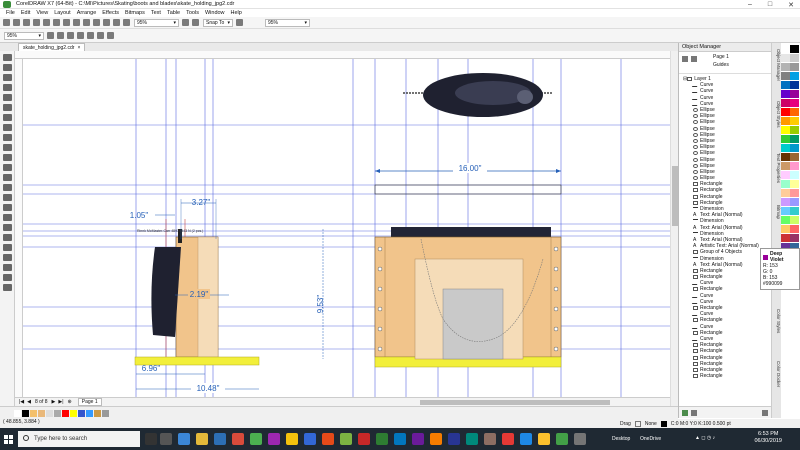 The image size is (800, 450). What do you see at coordinates (7, 97) in the screenshot?
I see `freehand-tool-icon` at bounding box center [7, 97].